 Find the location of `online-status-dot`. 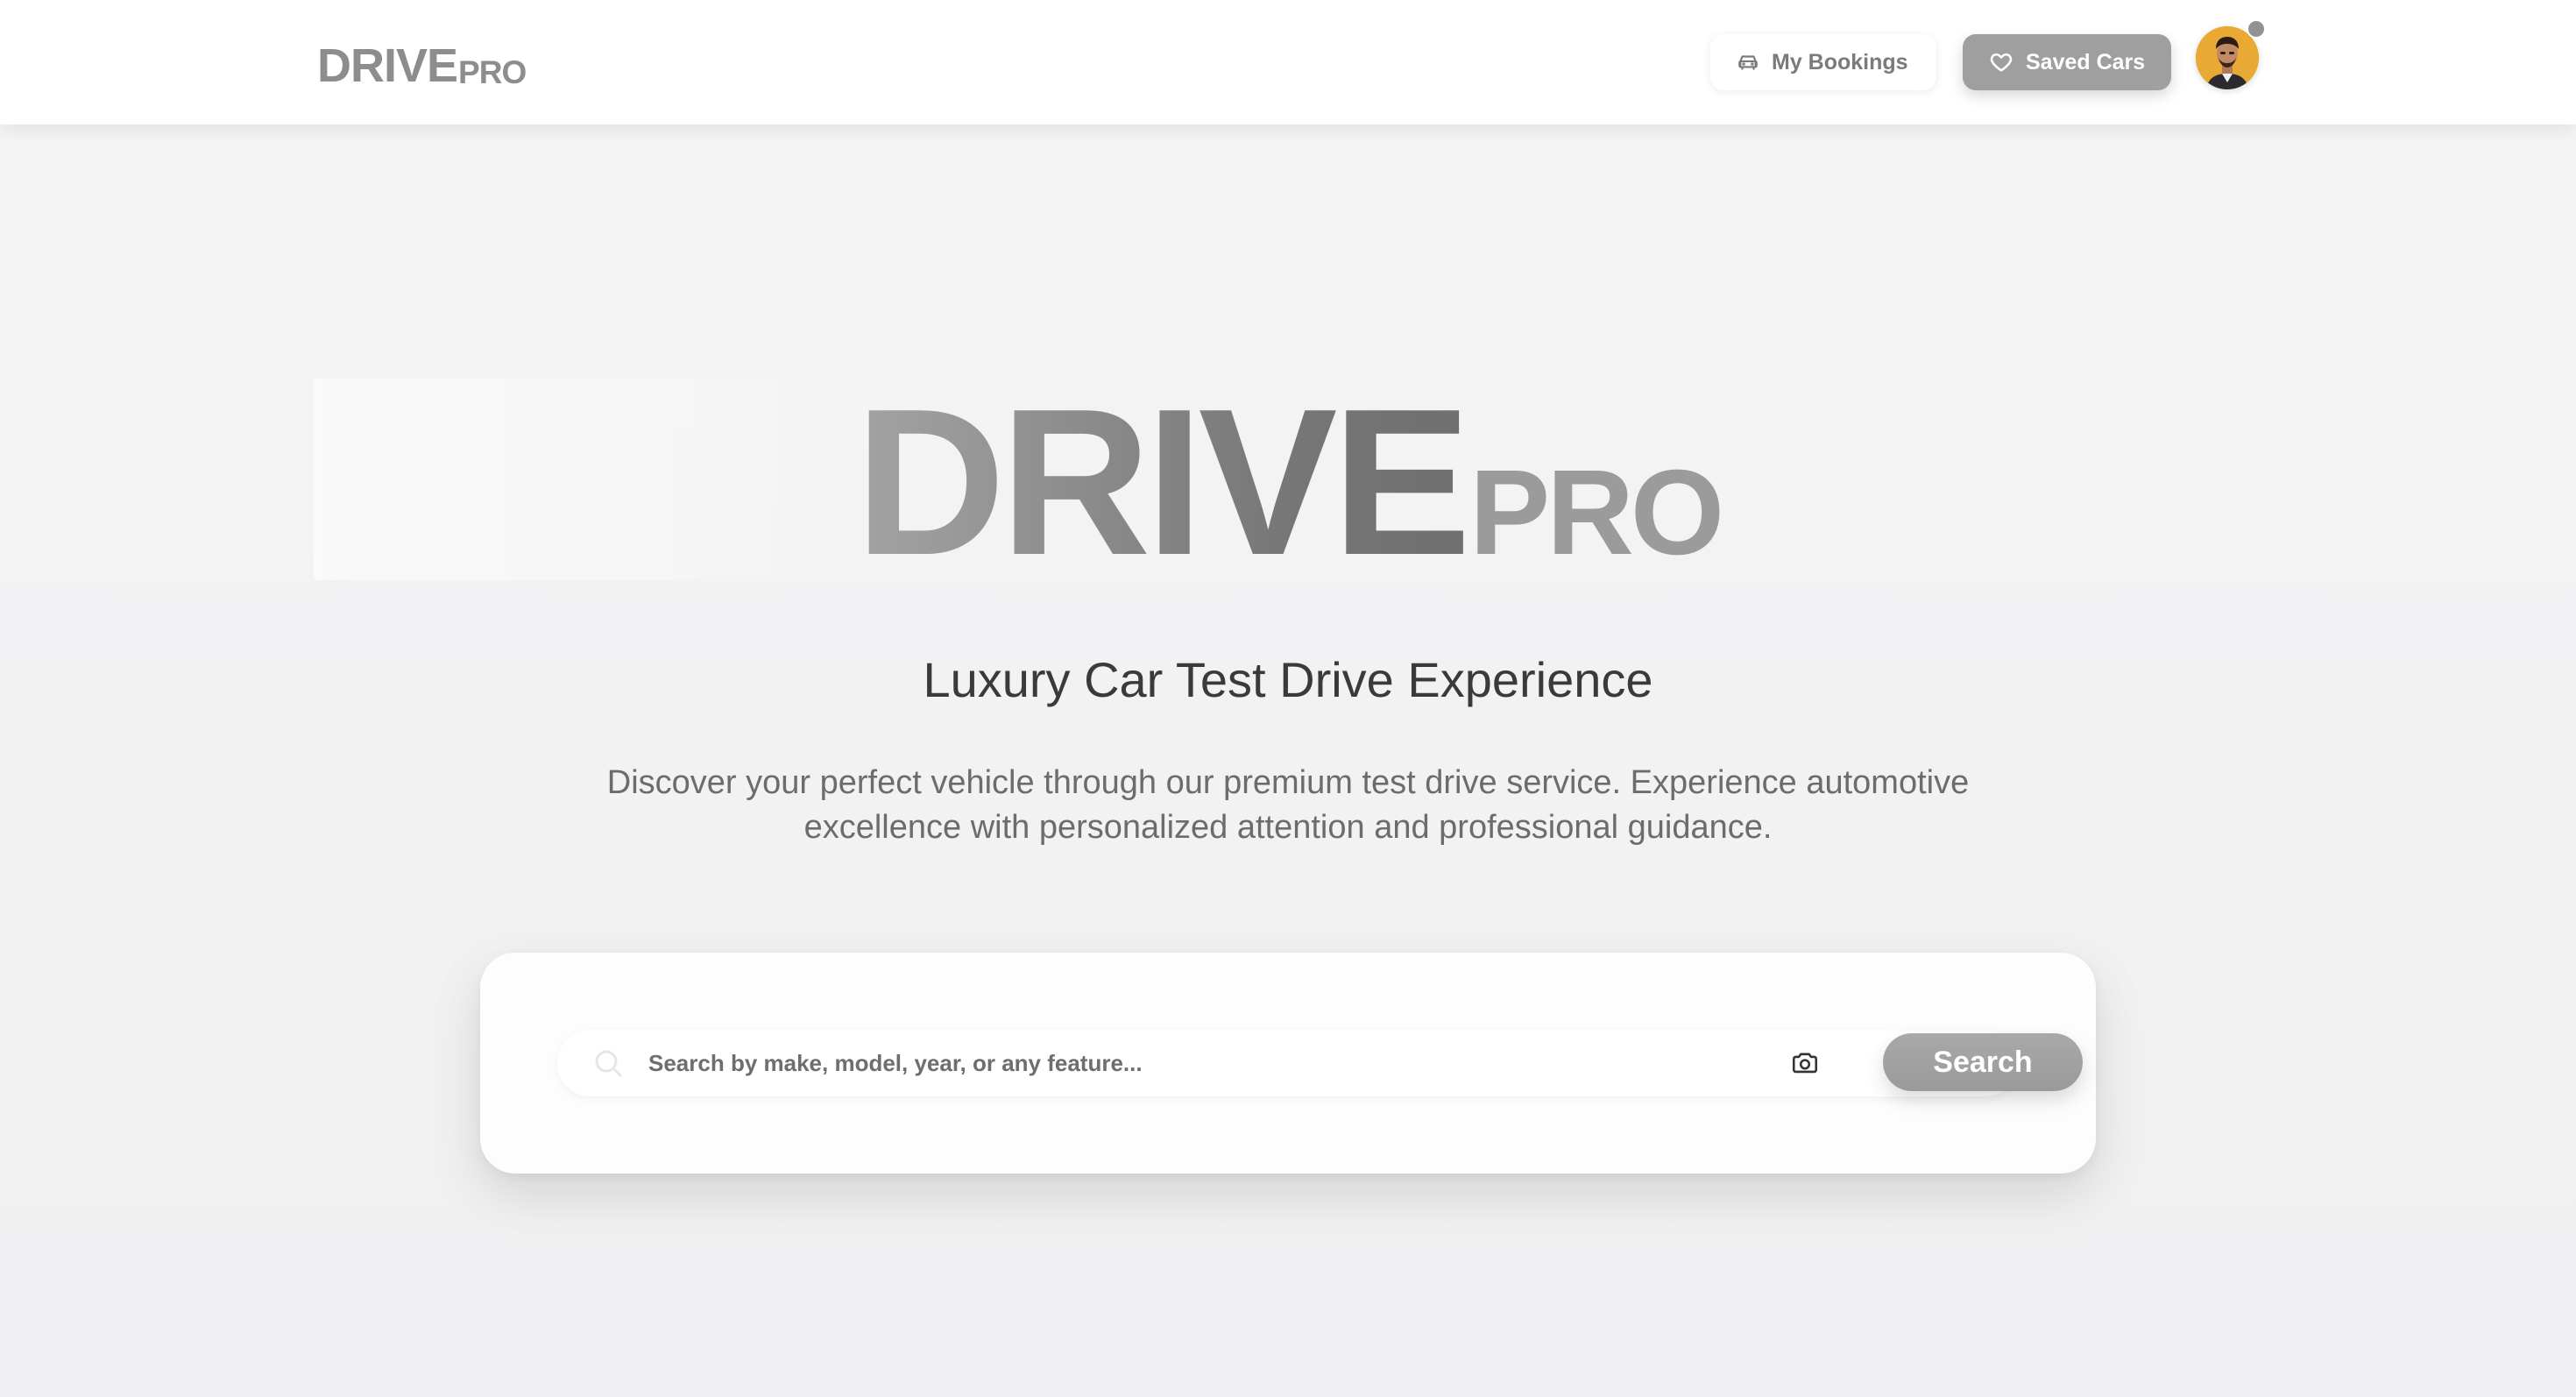

online-status-dot is located at coordinates (2256, 29).